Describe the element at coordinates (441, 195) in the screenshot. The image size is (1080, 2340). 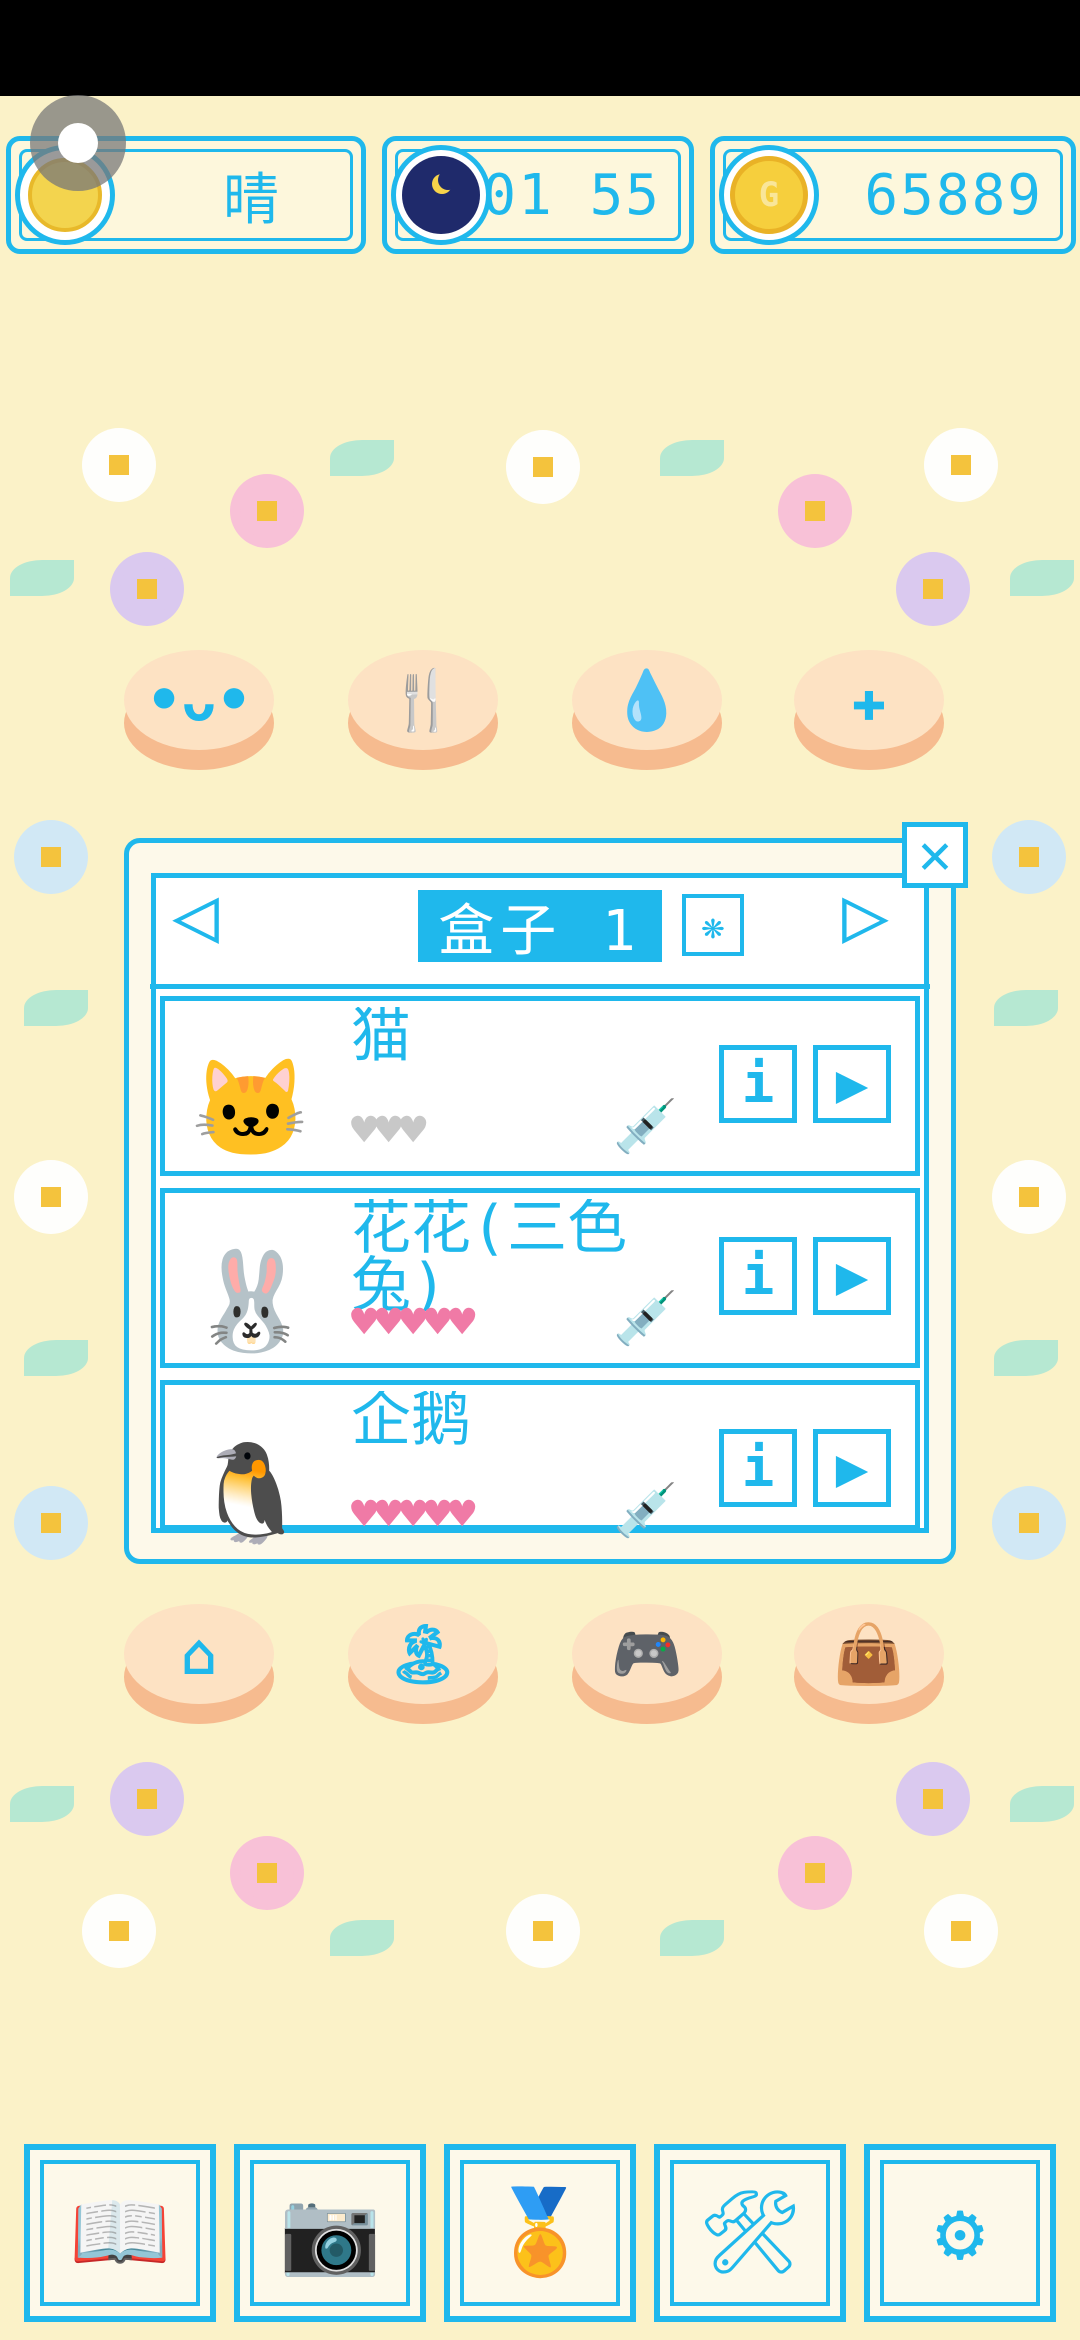
I see `night-moon-icon` at that location.